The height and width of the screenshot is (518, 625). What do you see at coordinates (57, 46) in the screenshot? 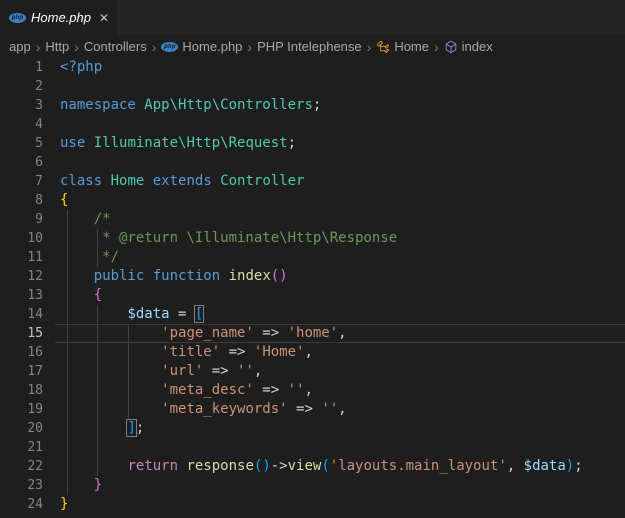
I see `breadcrumb-item-http: Http` at bounding box center [57, 46].